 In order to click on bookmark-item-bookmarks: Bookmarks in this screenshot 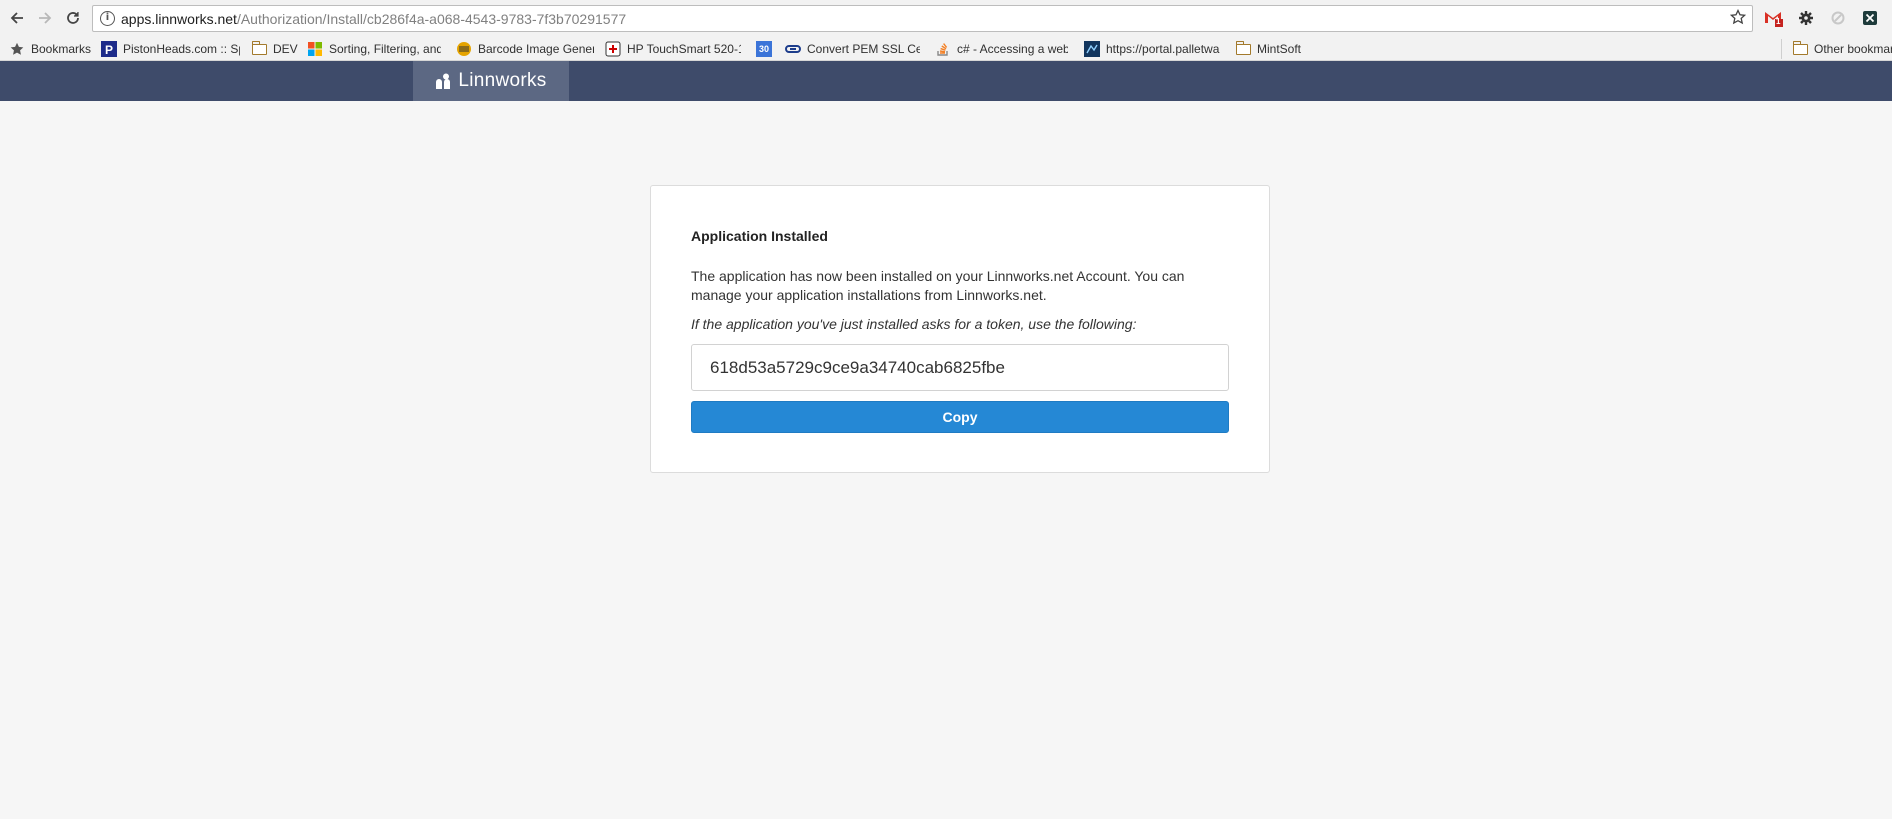, I will do `click(50, 49)`.